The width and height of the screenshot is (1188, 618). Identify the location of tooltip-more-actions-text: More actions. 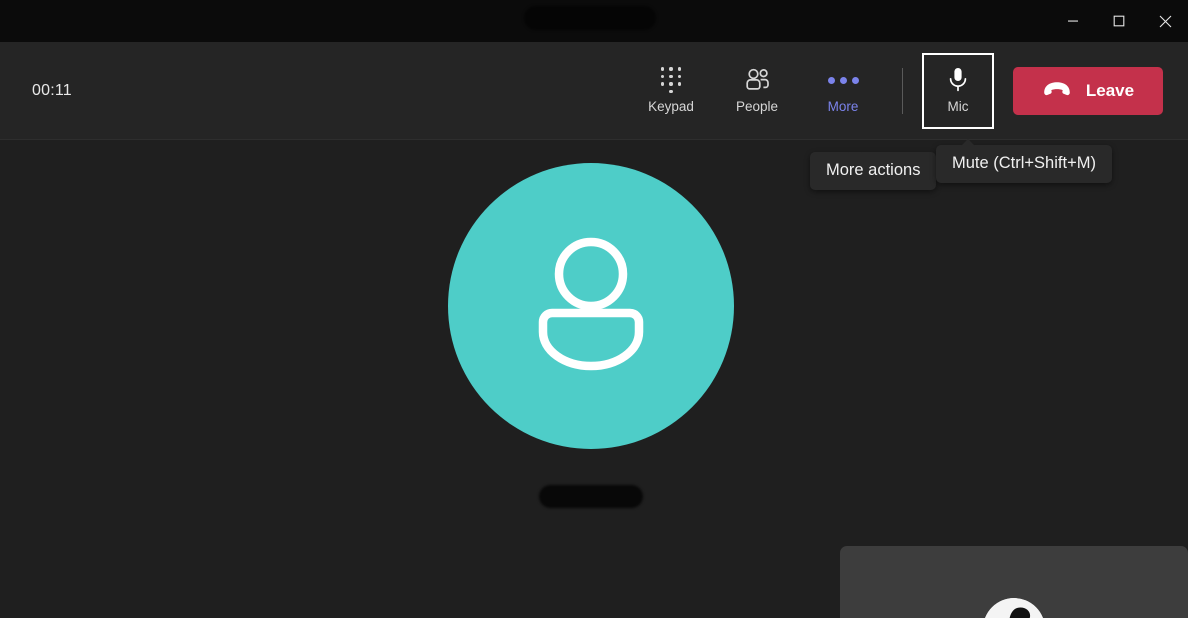
(873, 170).